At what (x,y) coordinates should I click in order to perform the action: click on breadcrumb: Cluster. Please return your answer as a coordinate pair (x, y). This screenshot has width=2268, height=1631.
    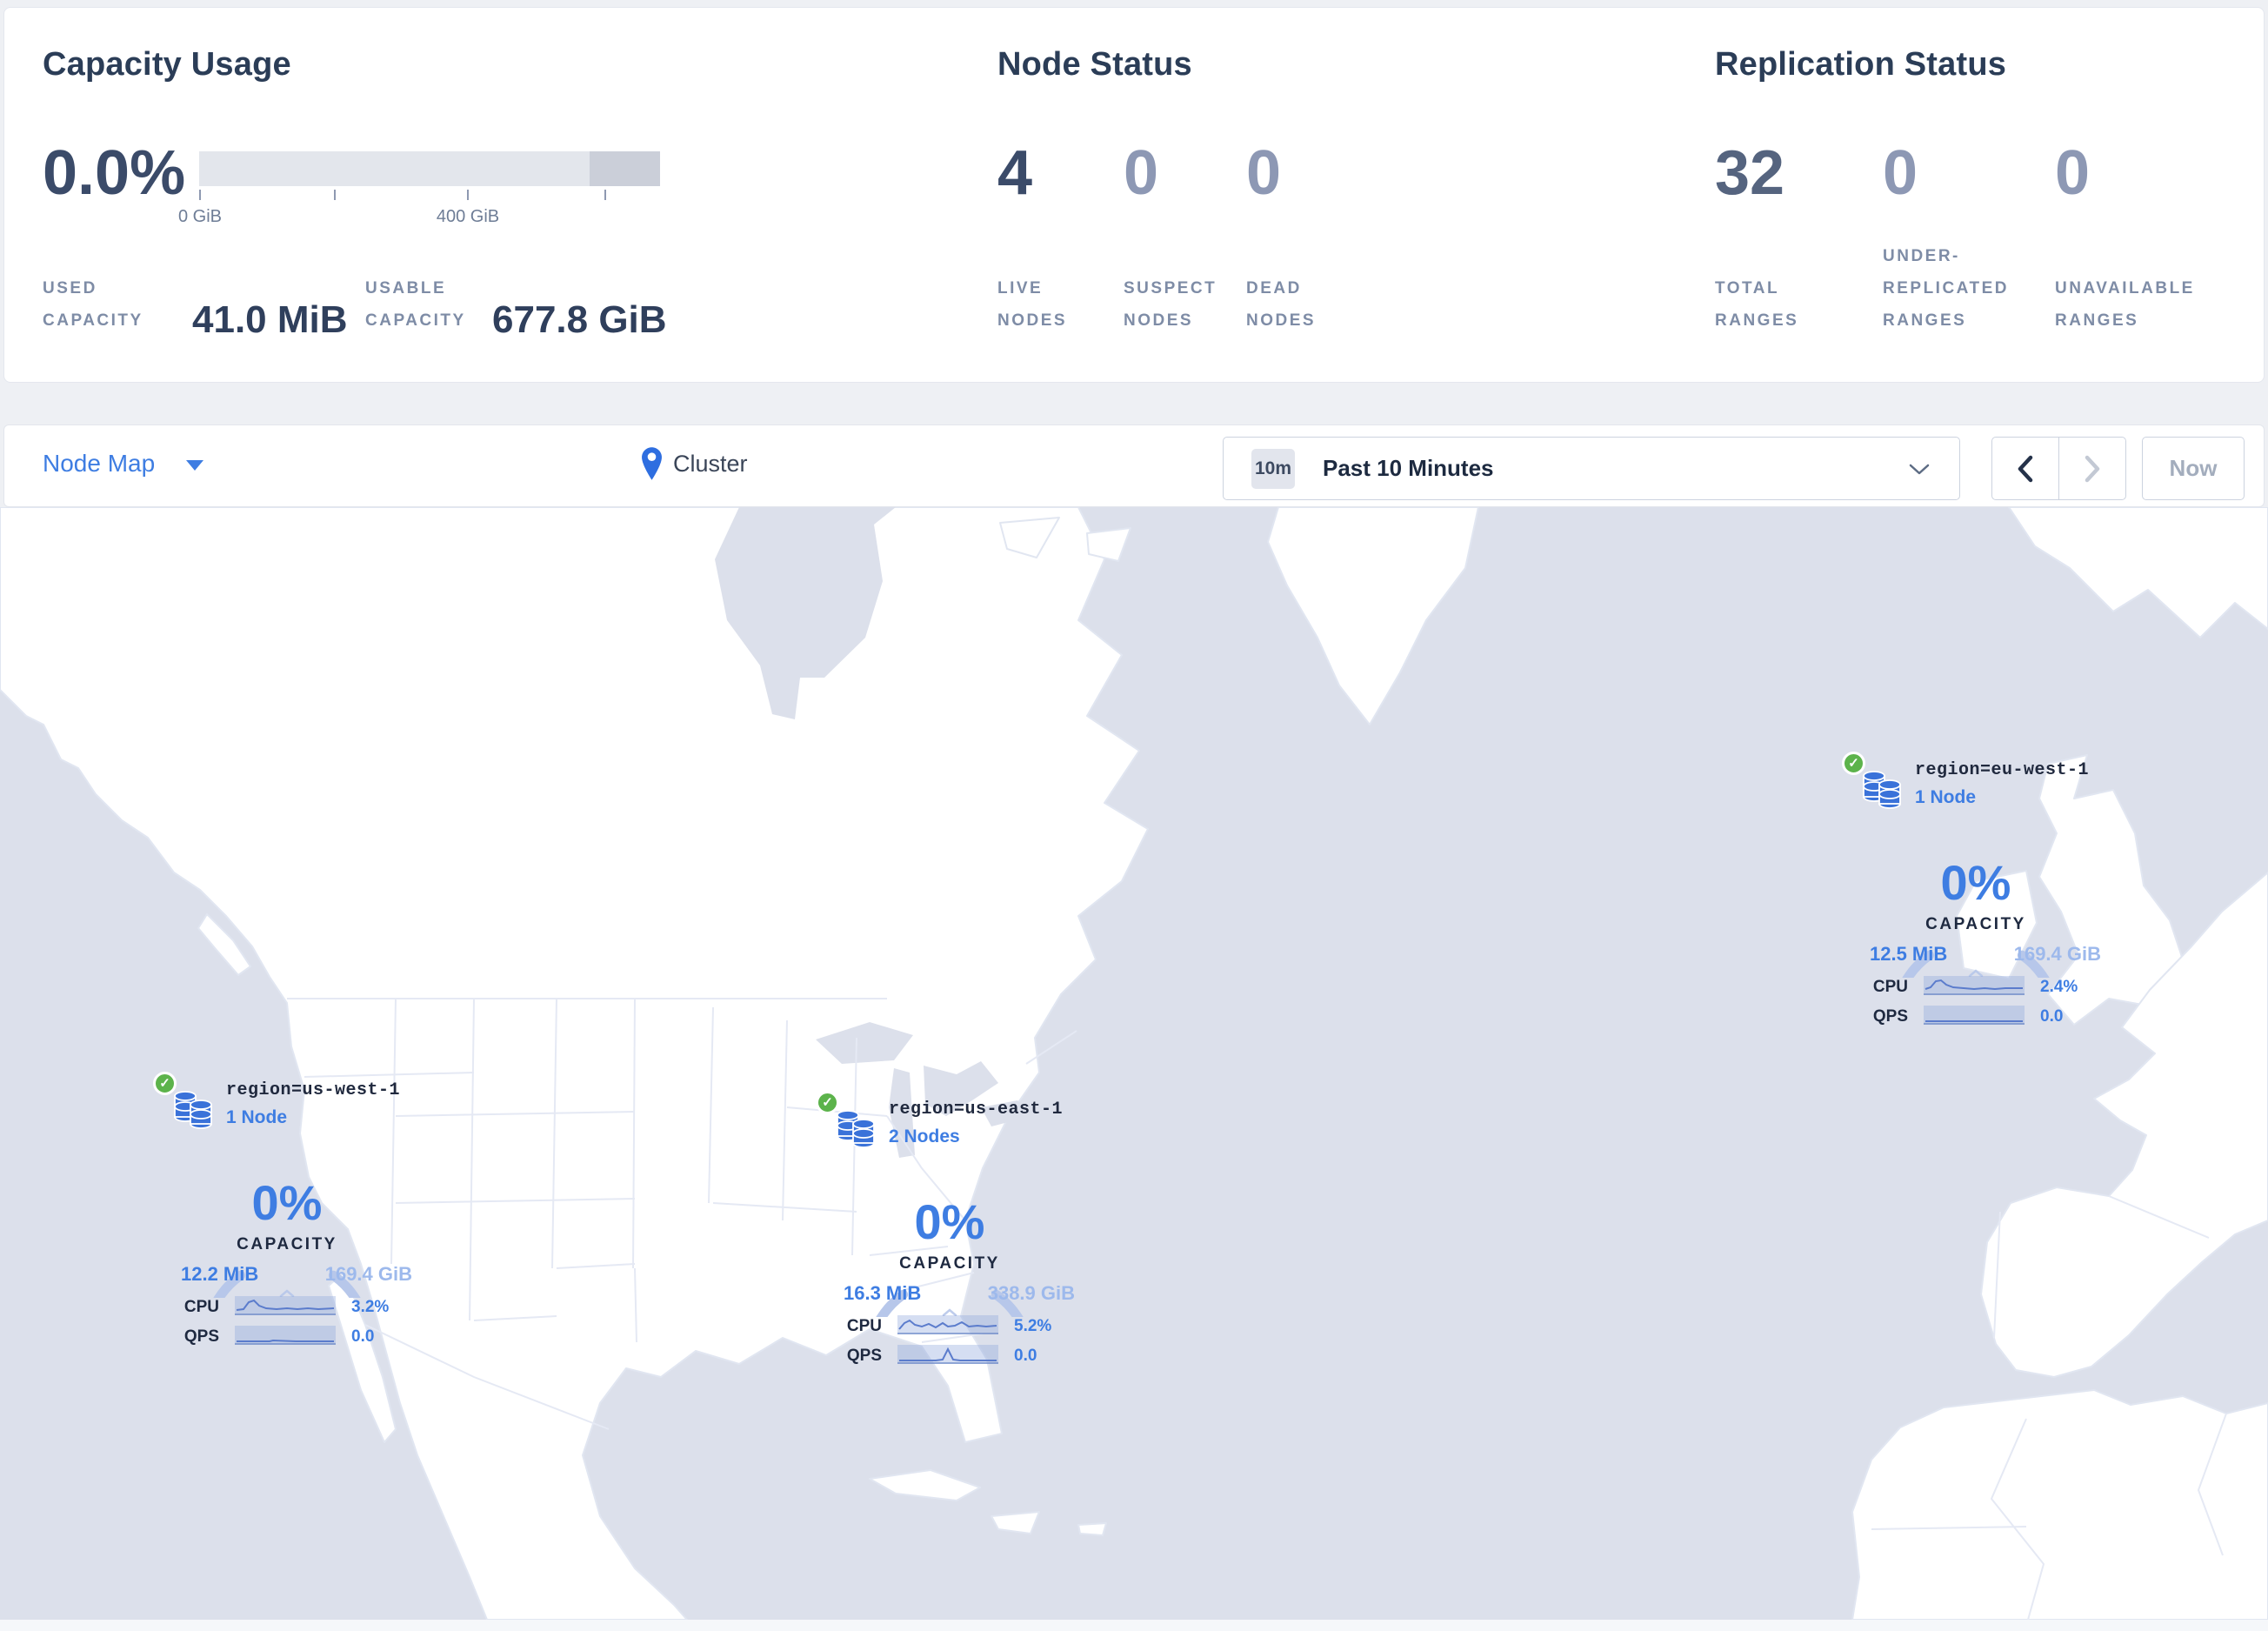
    Looking at the image, I should click on (694, 463).